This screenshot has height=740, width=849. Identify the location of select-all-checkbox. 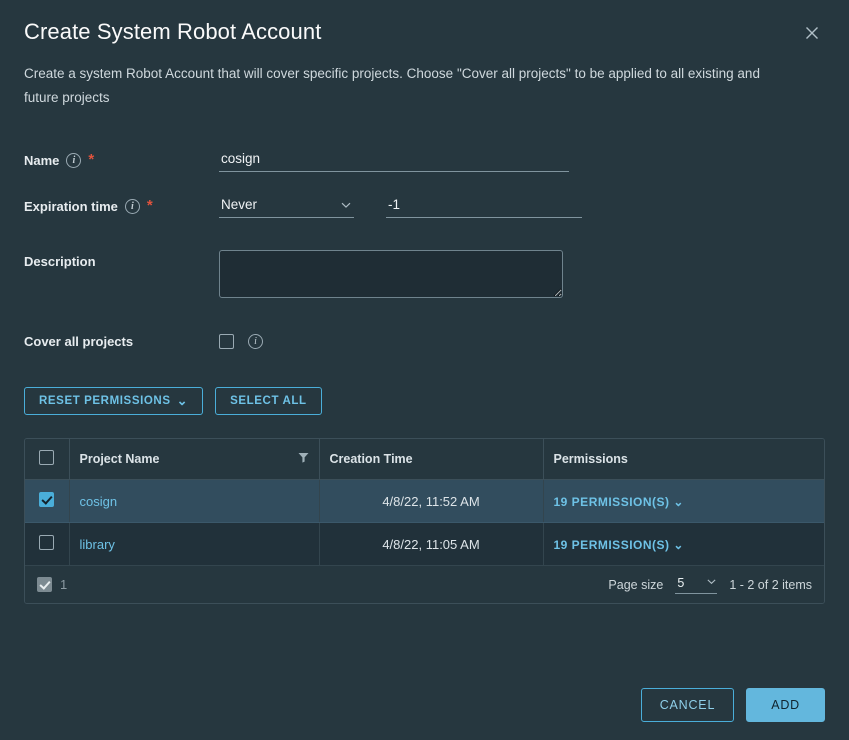
(47, 457).